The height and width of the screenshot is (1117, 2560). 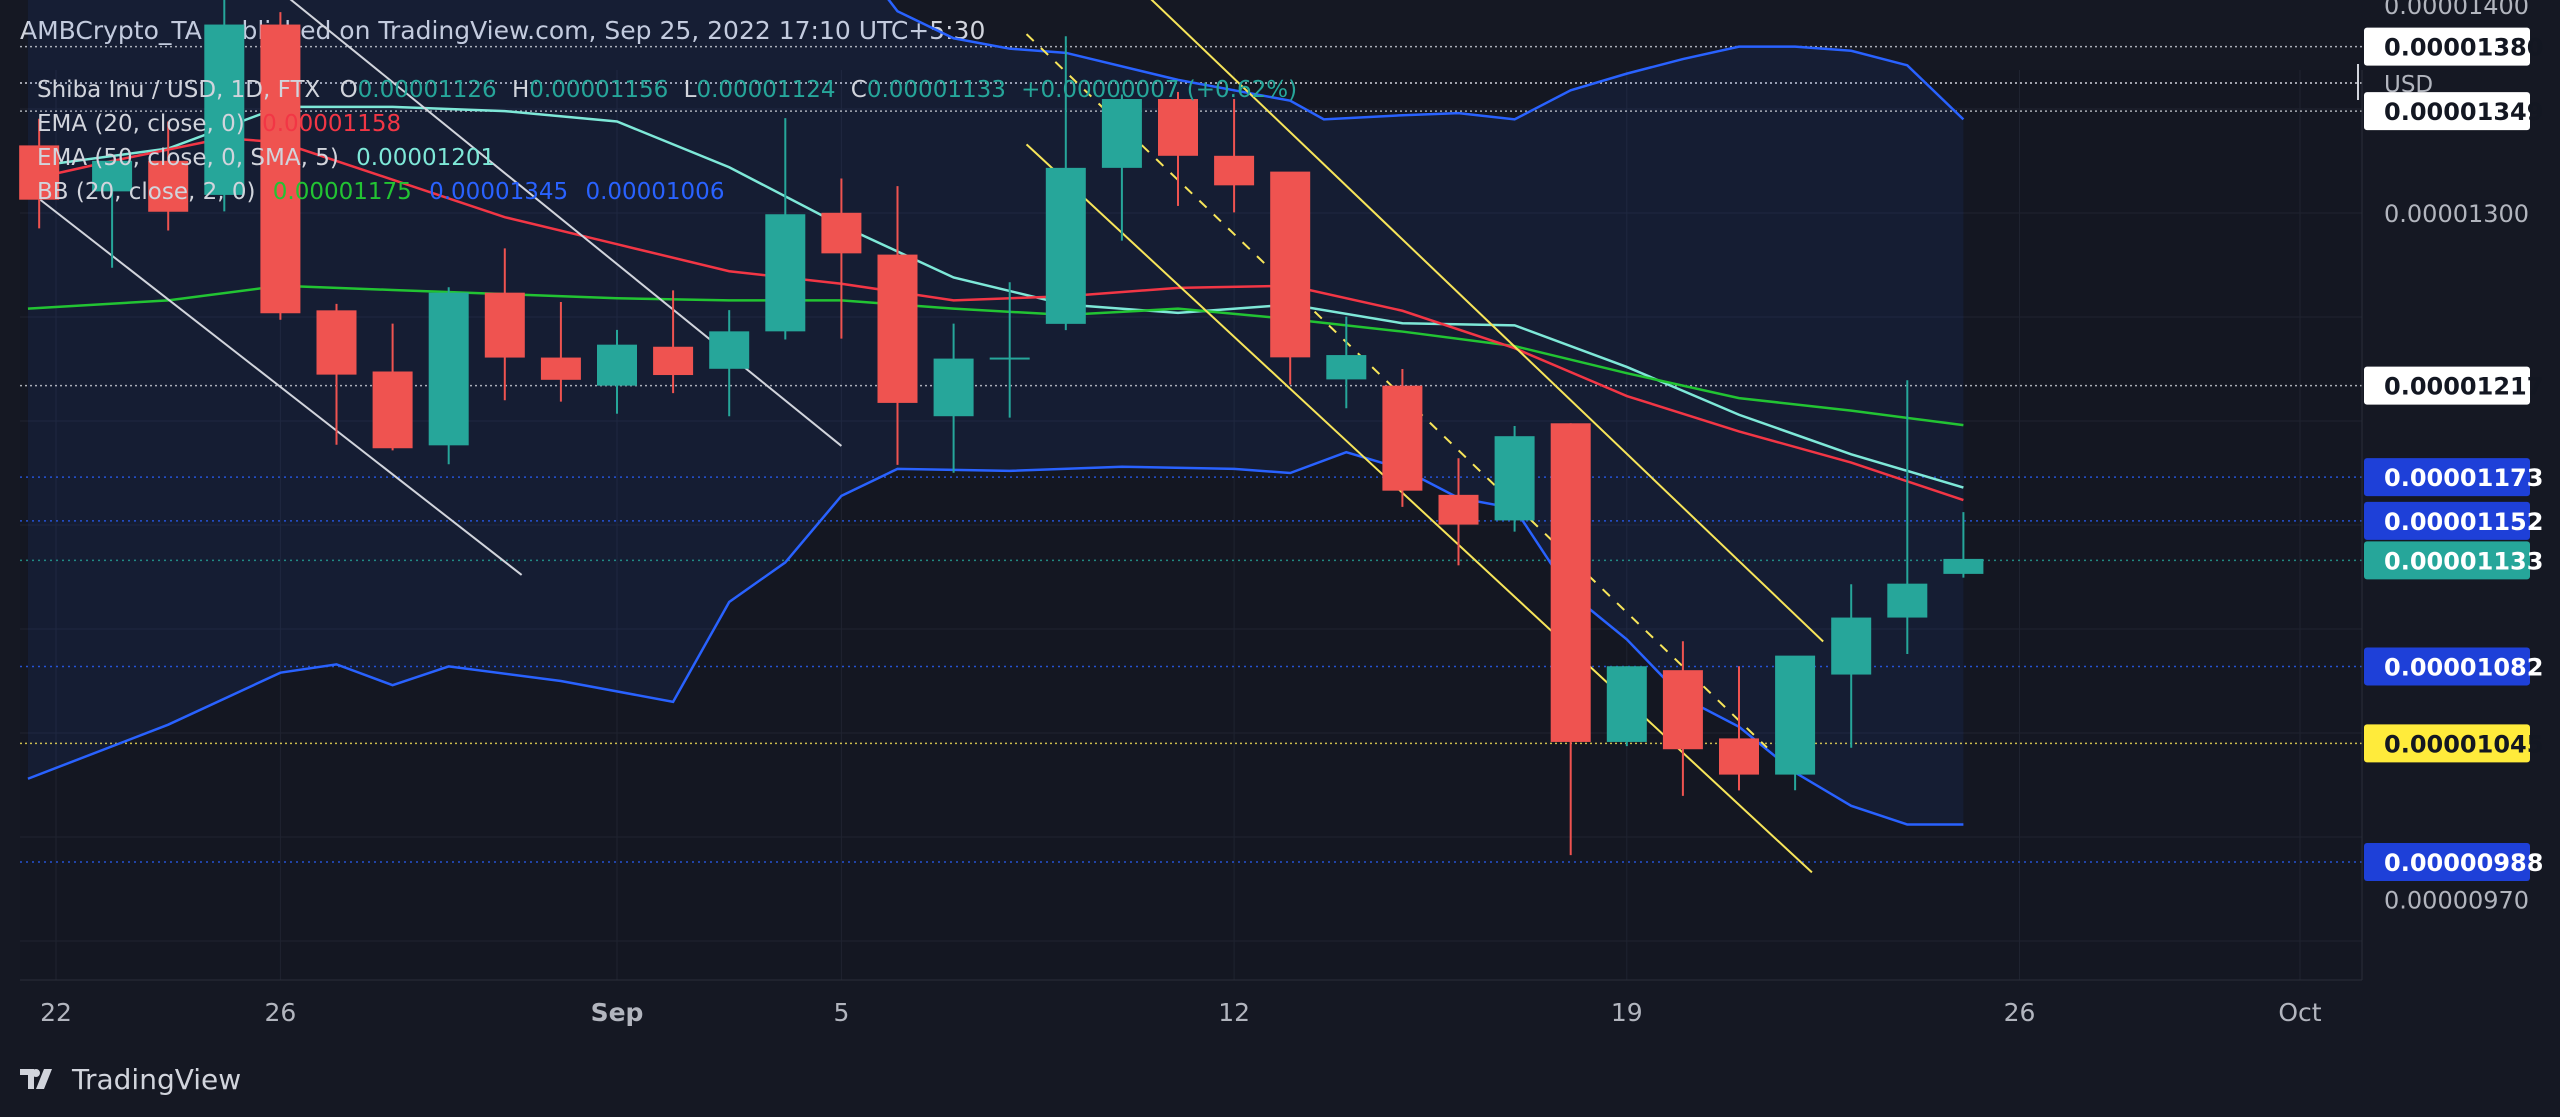 I want to click on high-label: H, so click(x=521, y=90).